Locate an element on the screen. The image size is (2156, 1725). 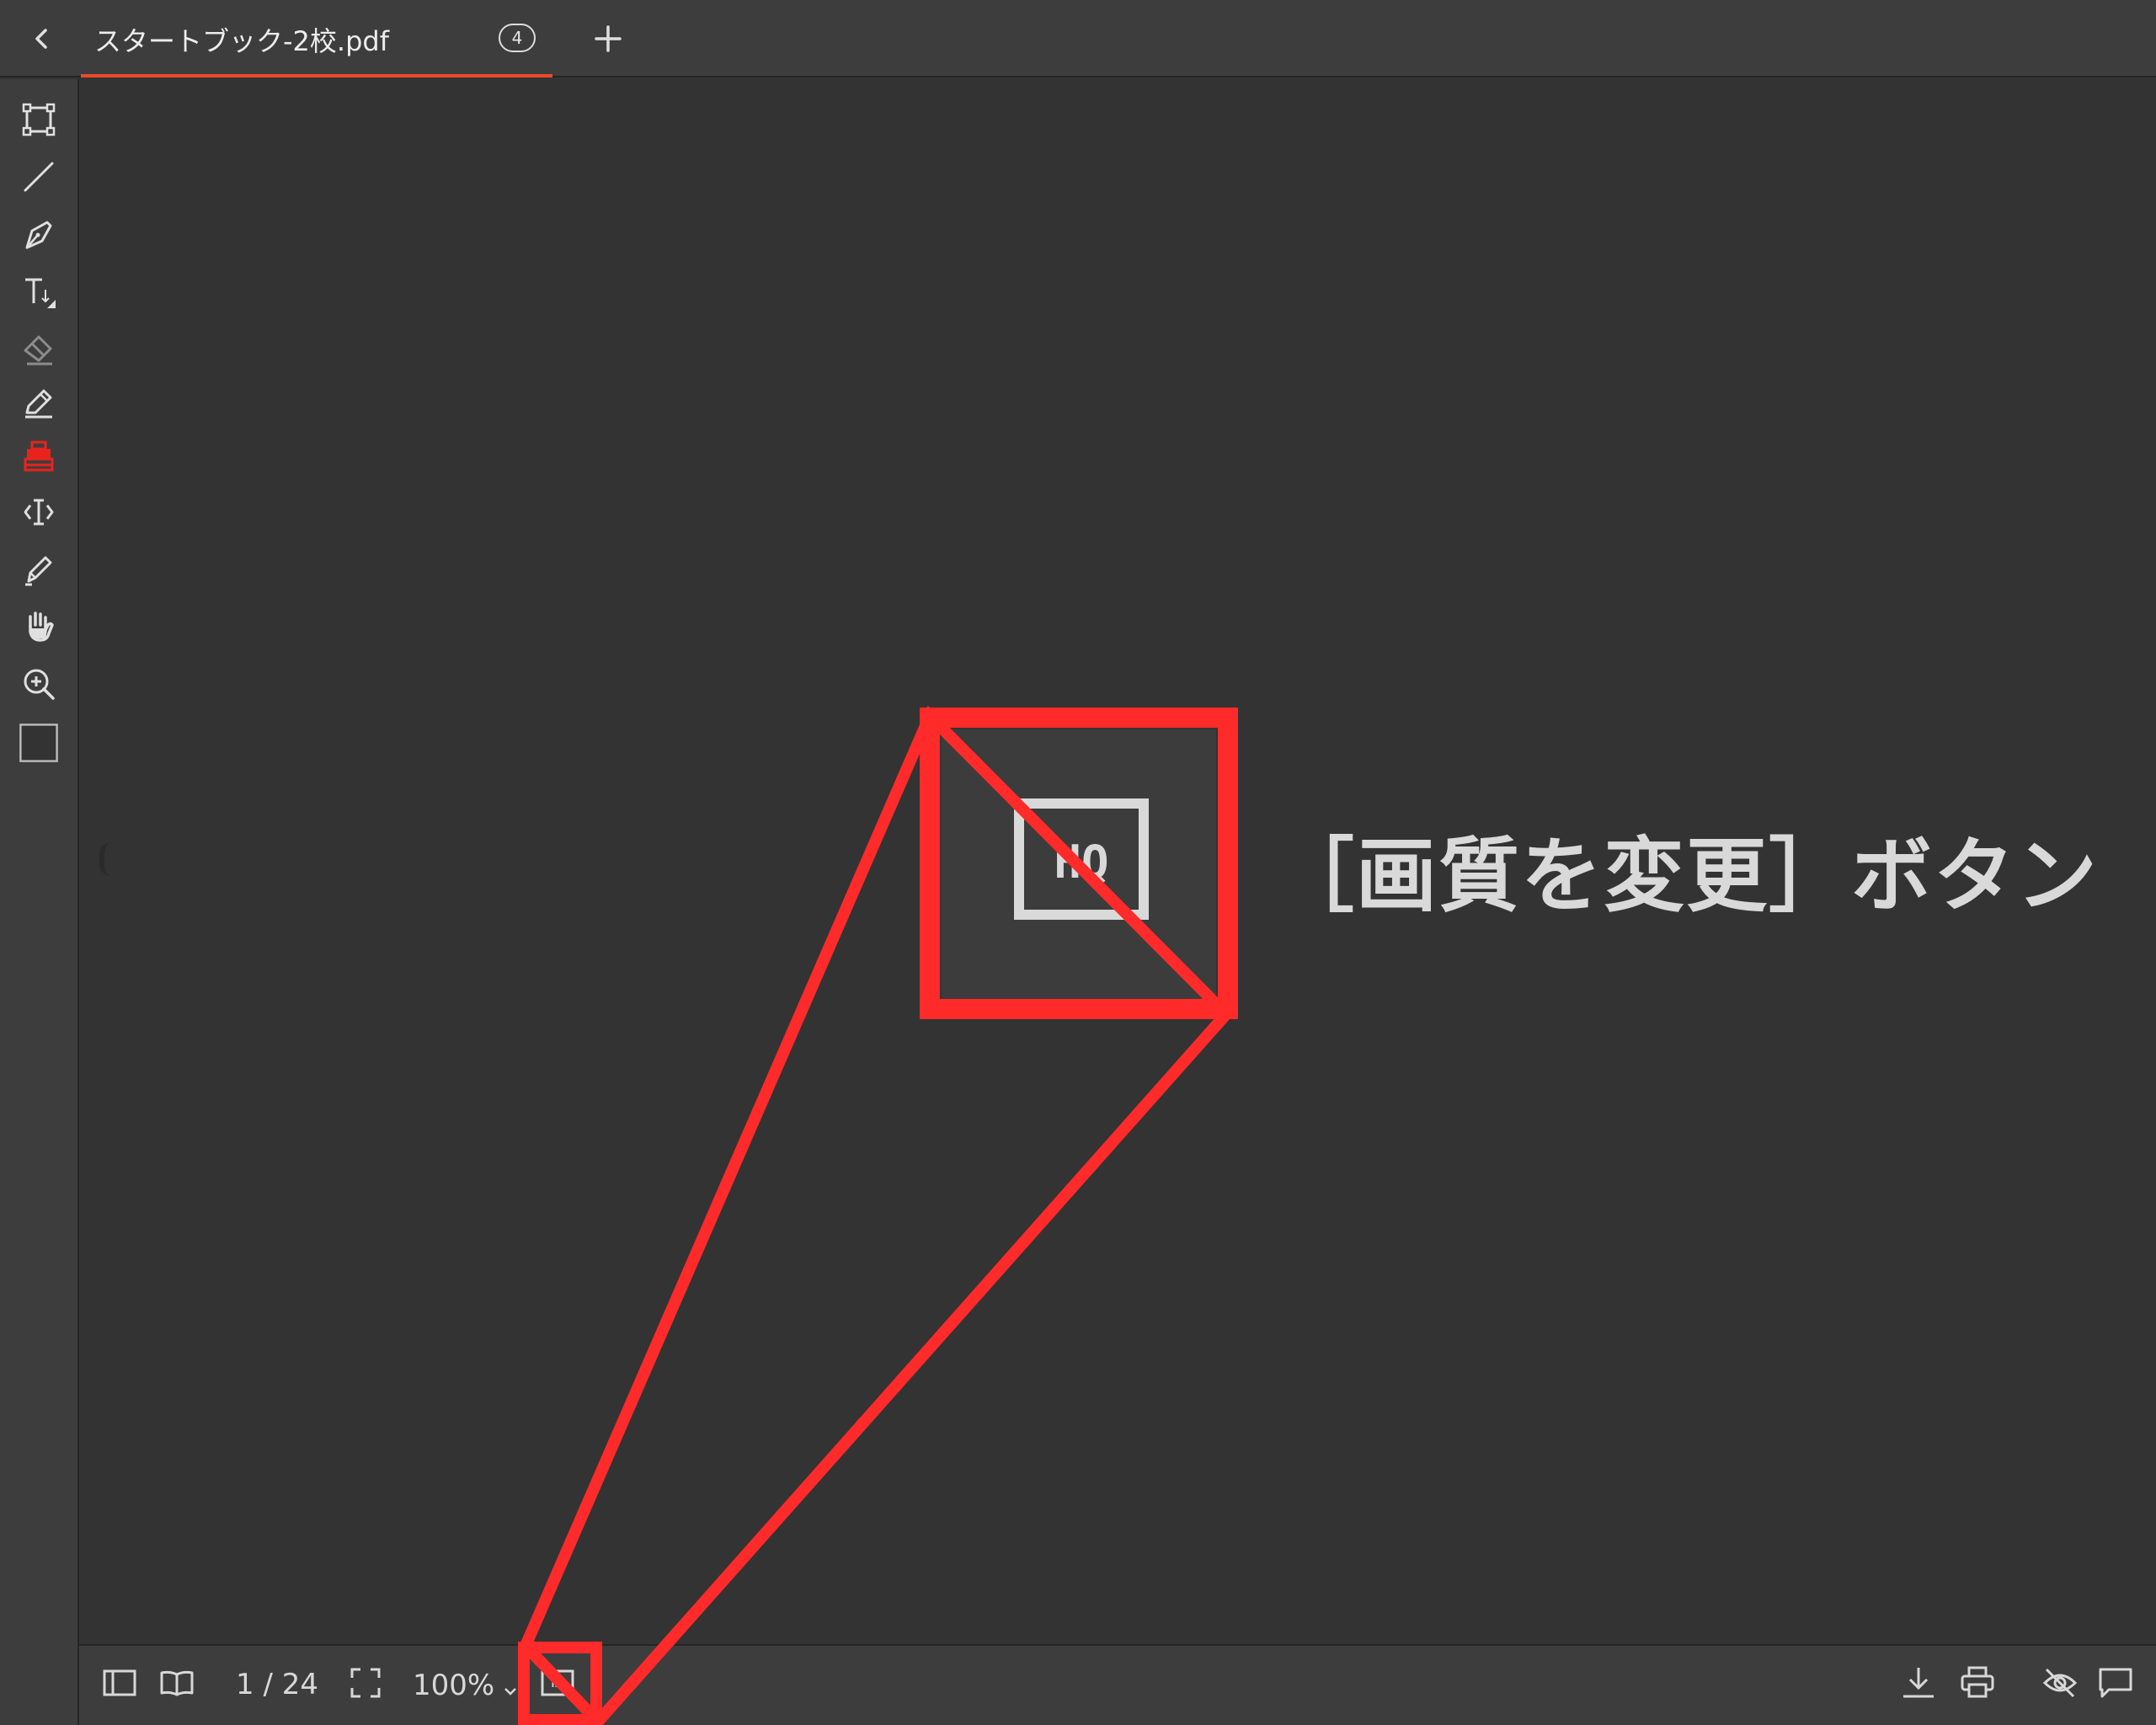
pen-nib-icon is located at coordinates (38, 235).